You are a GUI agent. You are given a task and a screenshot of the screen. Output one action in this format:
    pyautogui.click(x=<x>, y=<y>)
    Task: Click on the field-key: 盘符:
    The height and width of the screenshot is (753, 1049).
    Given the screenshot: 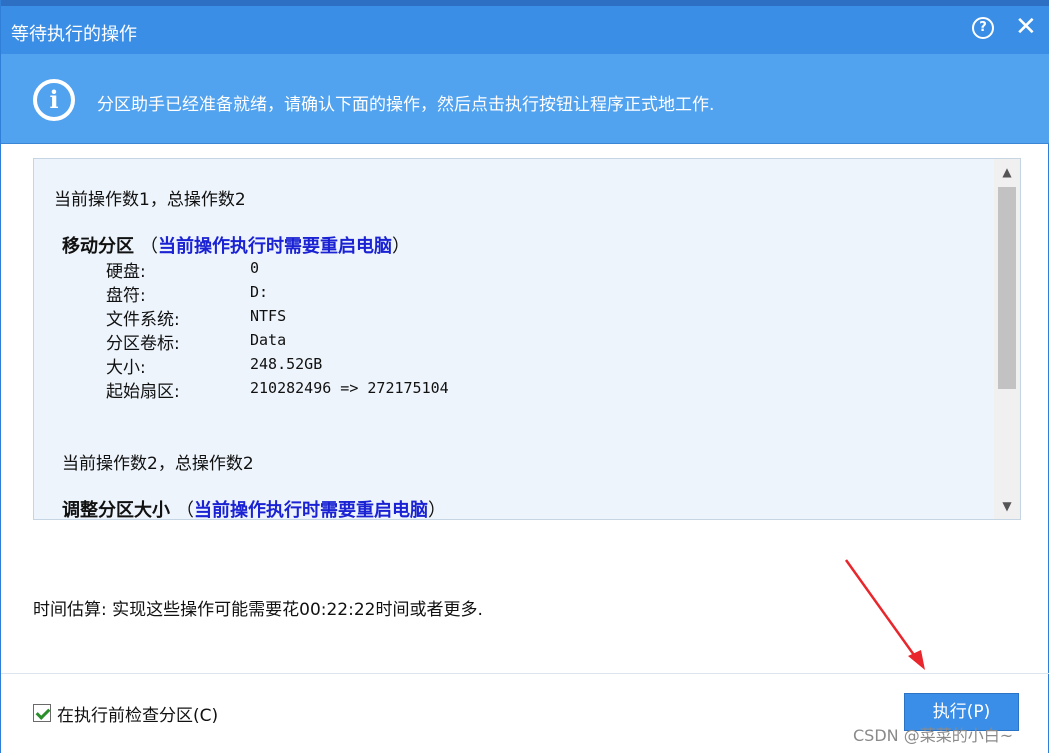 What is the action you would take?
    pyautogui.click(x=126, y=296)
    